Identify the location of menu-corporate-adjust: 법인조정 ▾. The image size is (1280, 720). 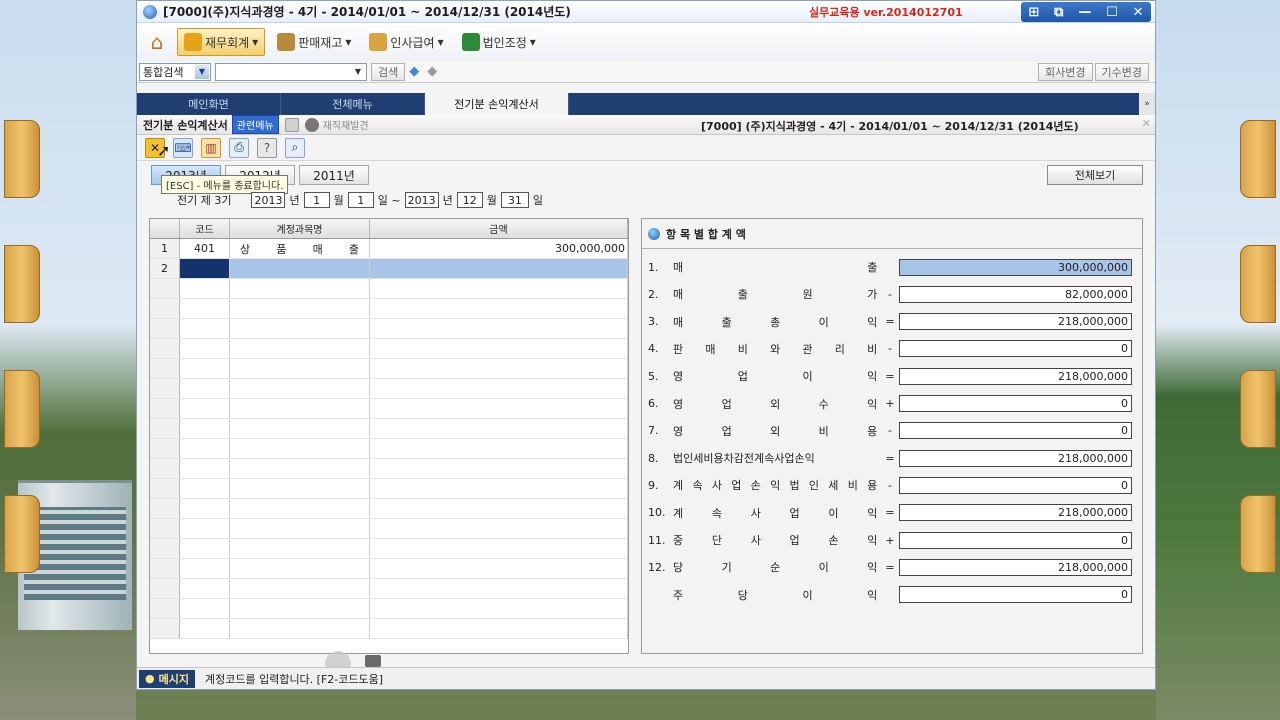
(499, 42).